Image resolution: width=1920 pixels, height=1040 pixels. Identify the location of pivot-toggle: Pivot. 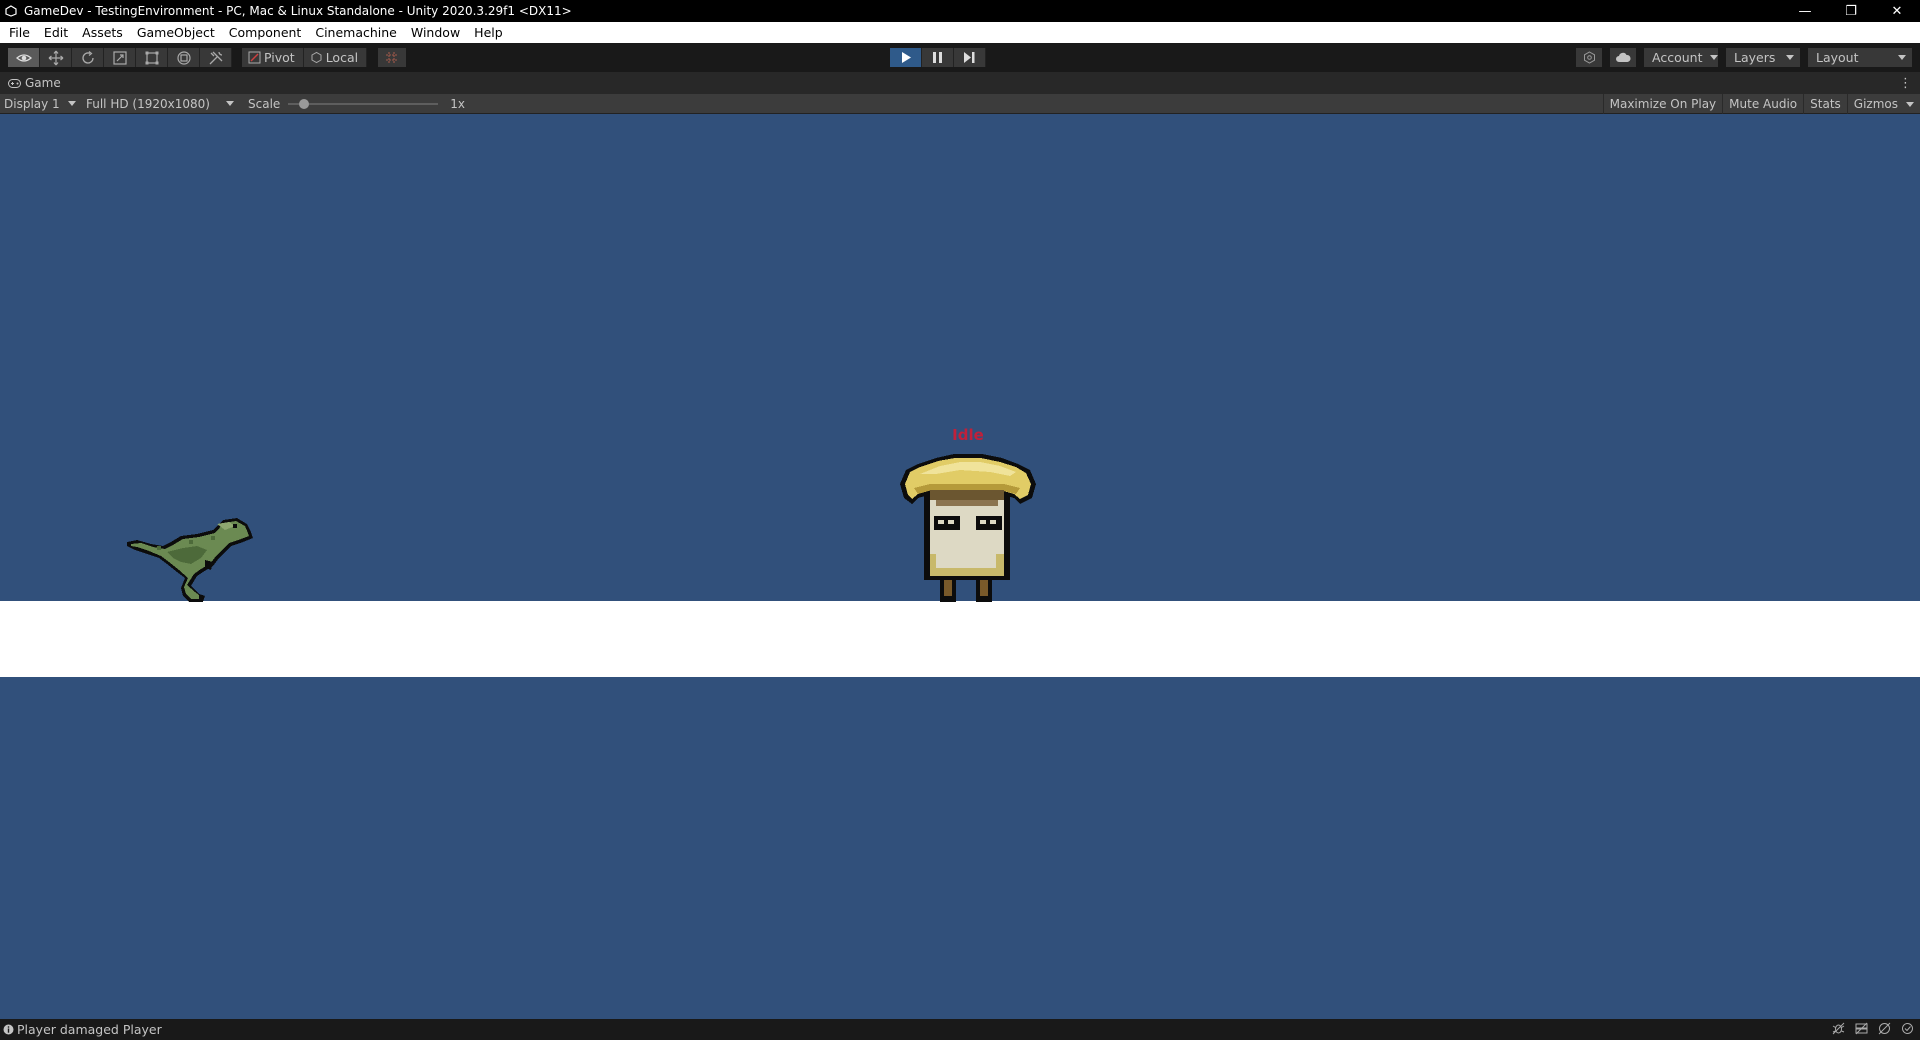
(273, 57).